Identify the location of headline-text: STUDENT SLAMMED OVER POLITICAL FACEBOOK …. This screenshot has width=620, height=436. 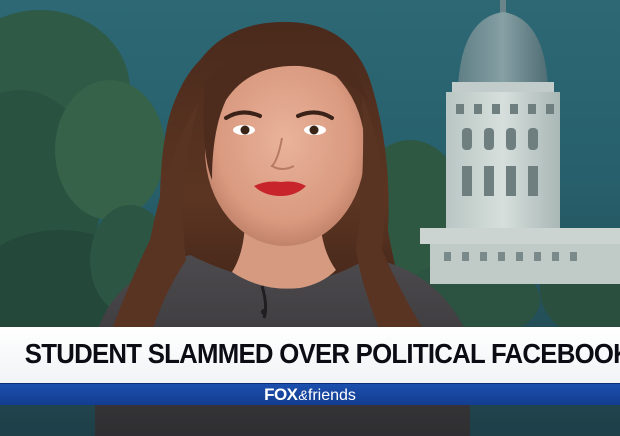
(322, 353).